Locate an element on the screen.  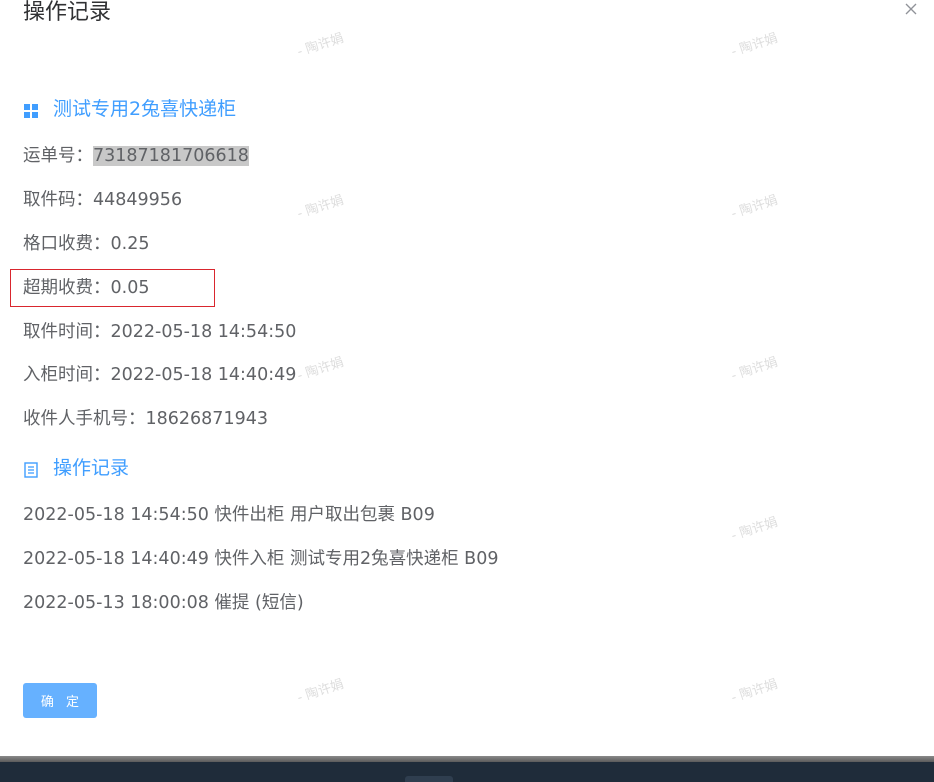
pickup-code-value: 44849956 is located at coordinates (138, 200).